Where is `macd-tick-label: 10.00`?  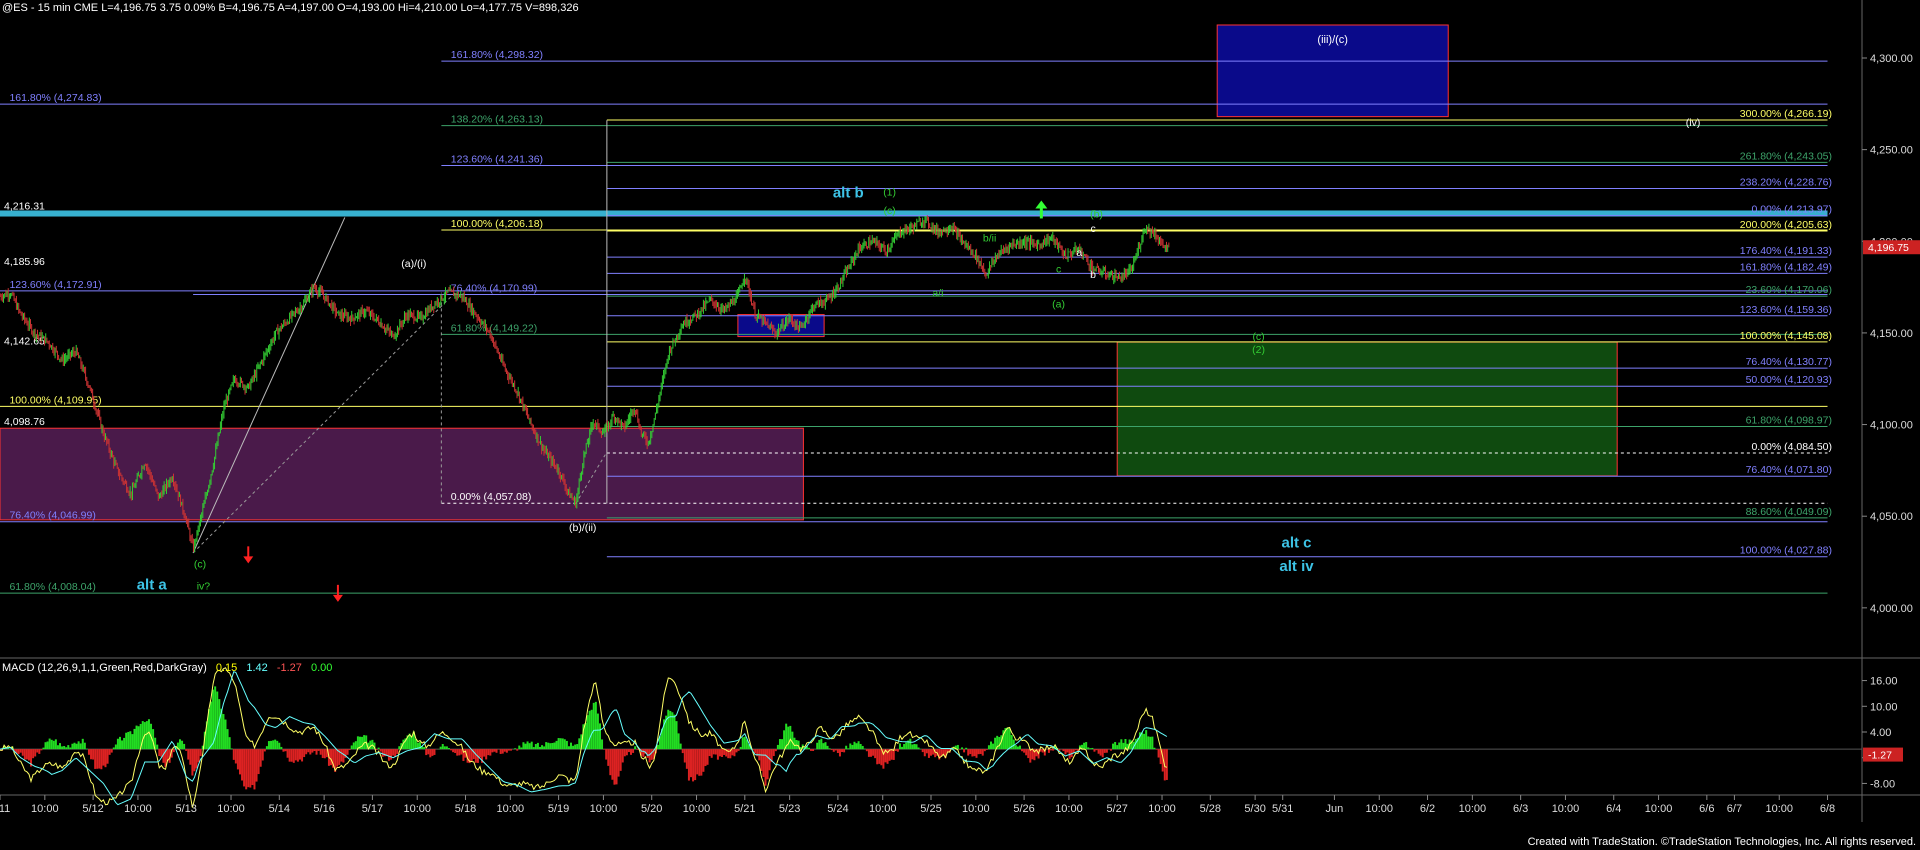 macd-tick-label: 10.00 is located at coordinates (1884, 707).